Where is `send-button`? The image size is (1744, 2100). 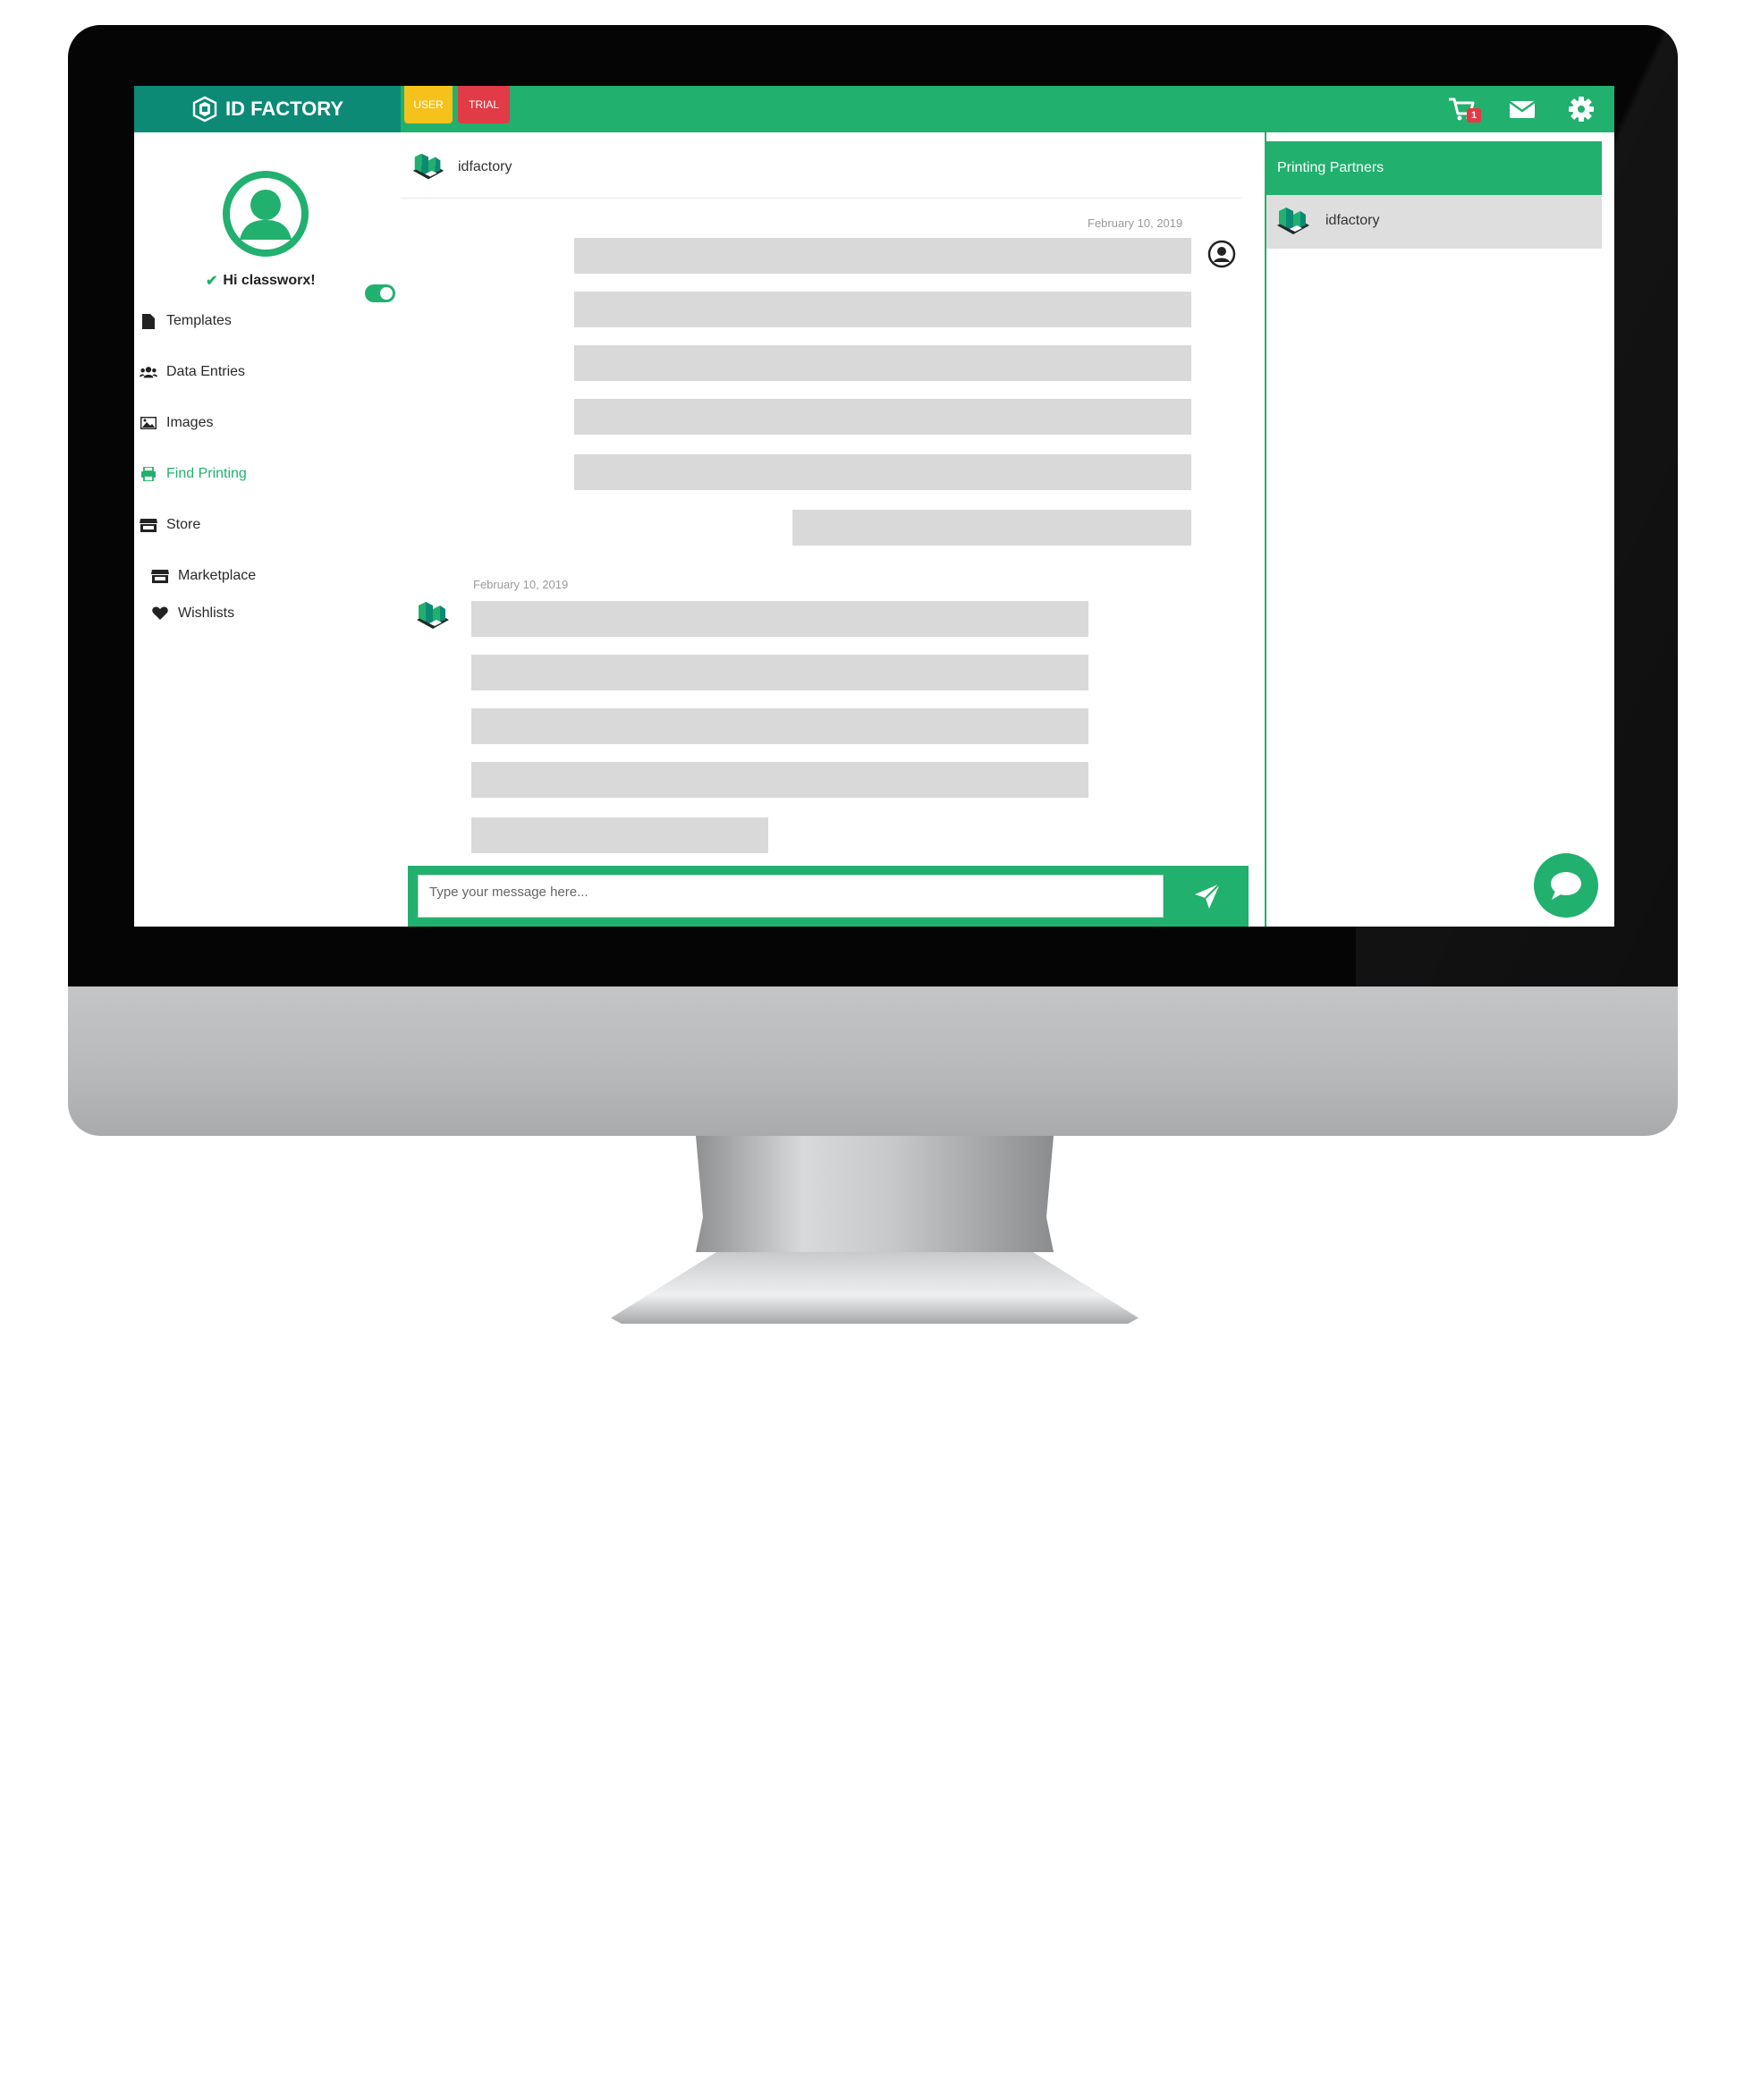 send-button is located at coordinates (1207, 896).